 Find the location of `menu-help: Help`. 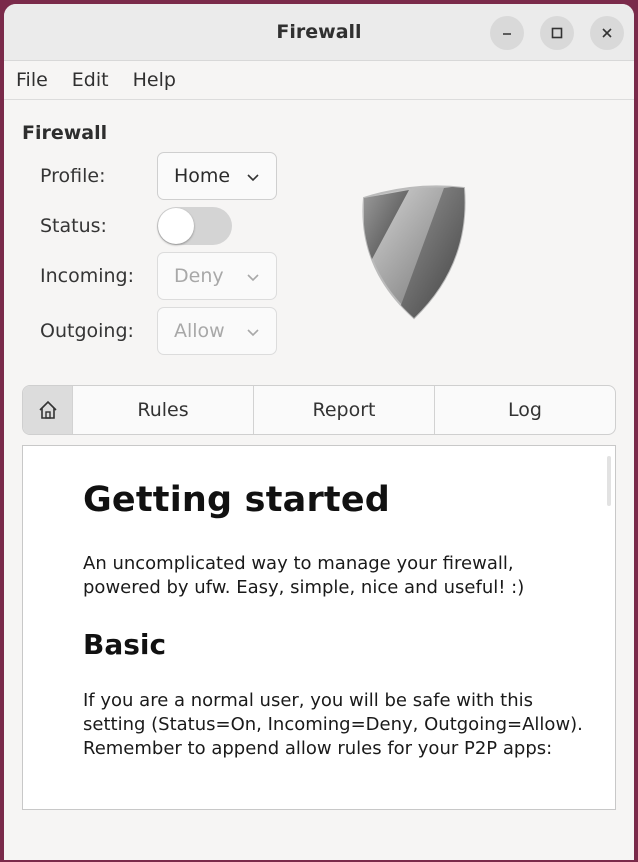

menu-help: Help is located at coordinates (159, 80).